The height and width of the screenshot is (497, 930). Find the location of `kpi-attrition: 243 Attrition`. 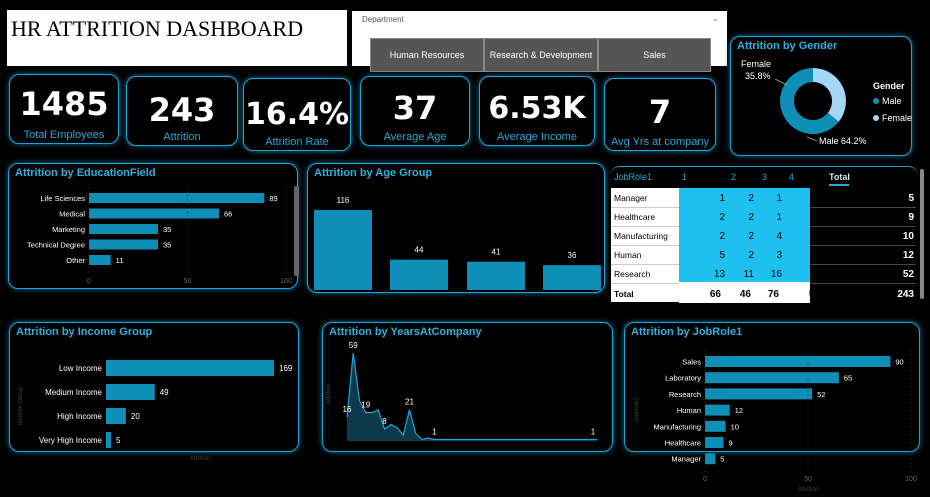

kpi-attrition: 243 Attrition is located at coordinates (182, 111).